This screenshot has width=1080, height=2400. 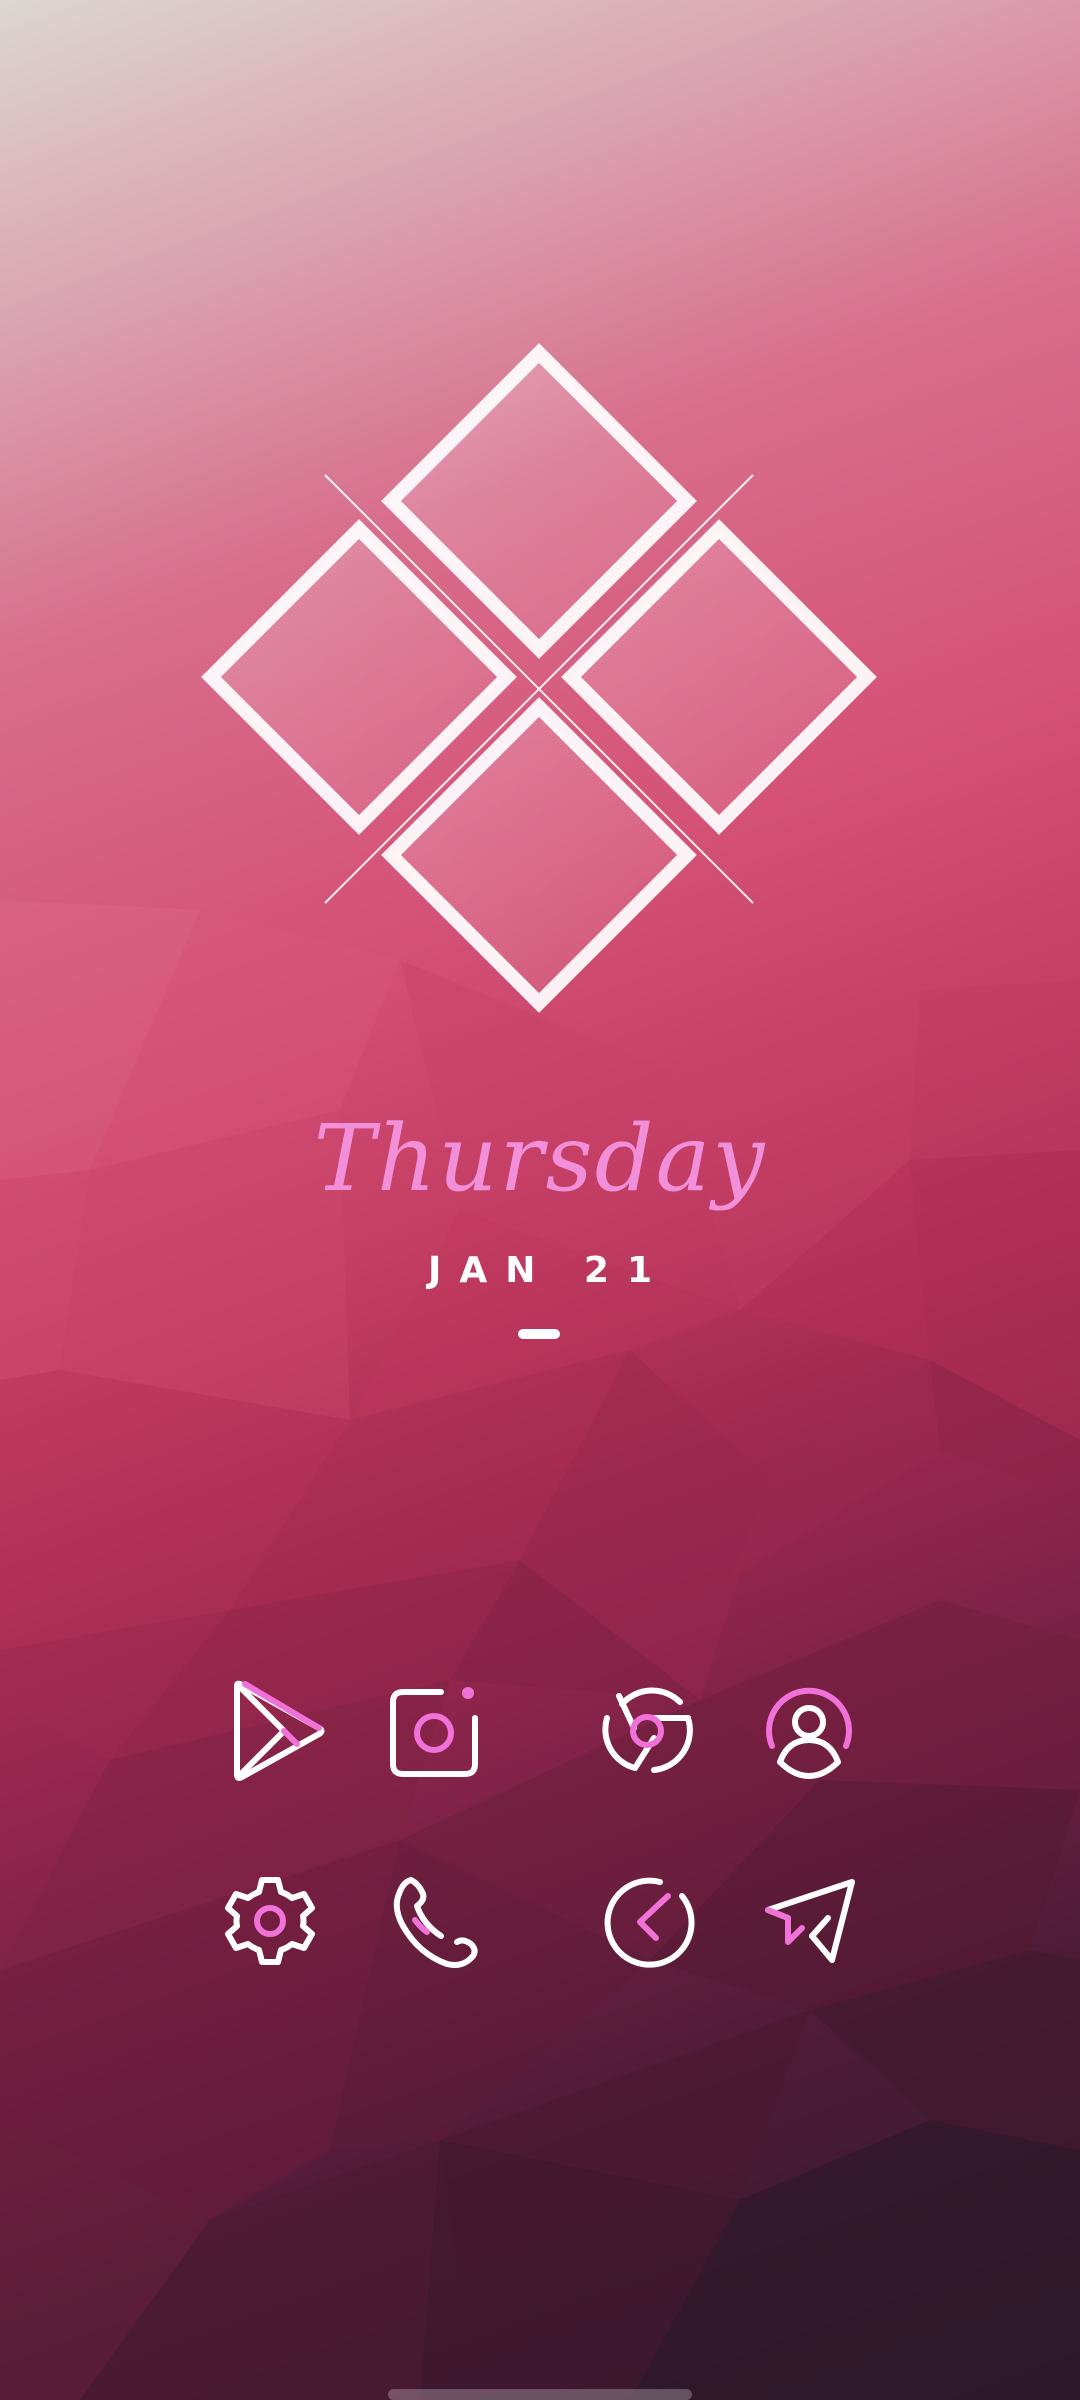 What do you see at coordinates (434, 1921) in the screenshot?
I see `phone-icon` at bounding box center [434, 1921].